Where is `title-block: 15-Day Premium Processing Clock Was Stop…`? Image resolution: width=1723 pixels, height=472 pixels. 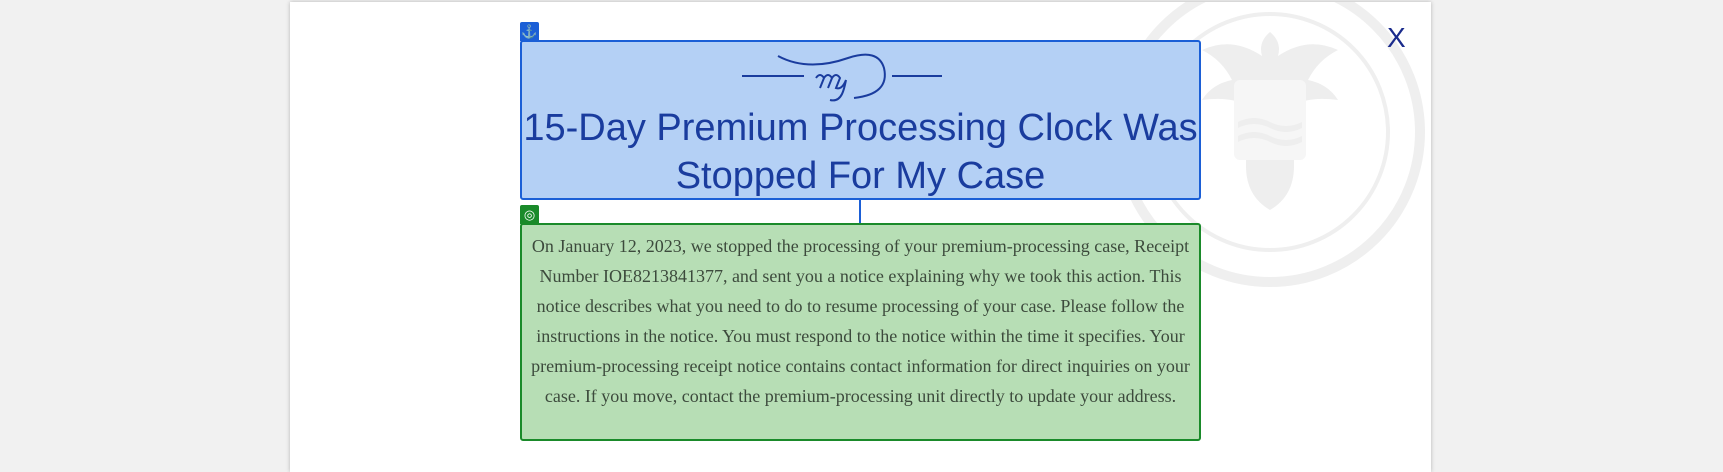
title-block: 15-Day Premium Processing Clock Was Stop… is located at coordinates (860, 120).